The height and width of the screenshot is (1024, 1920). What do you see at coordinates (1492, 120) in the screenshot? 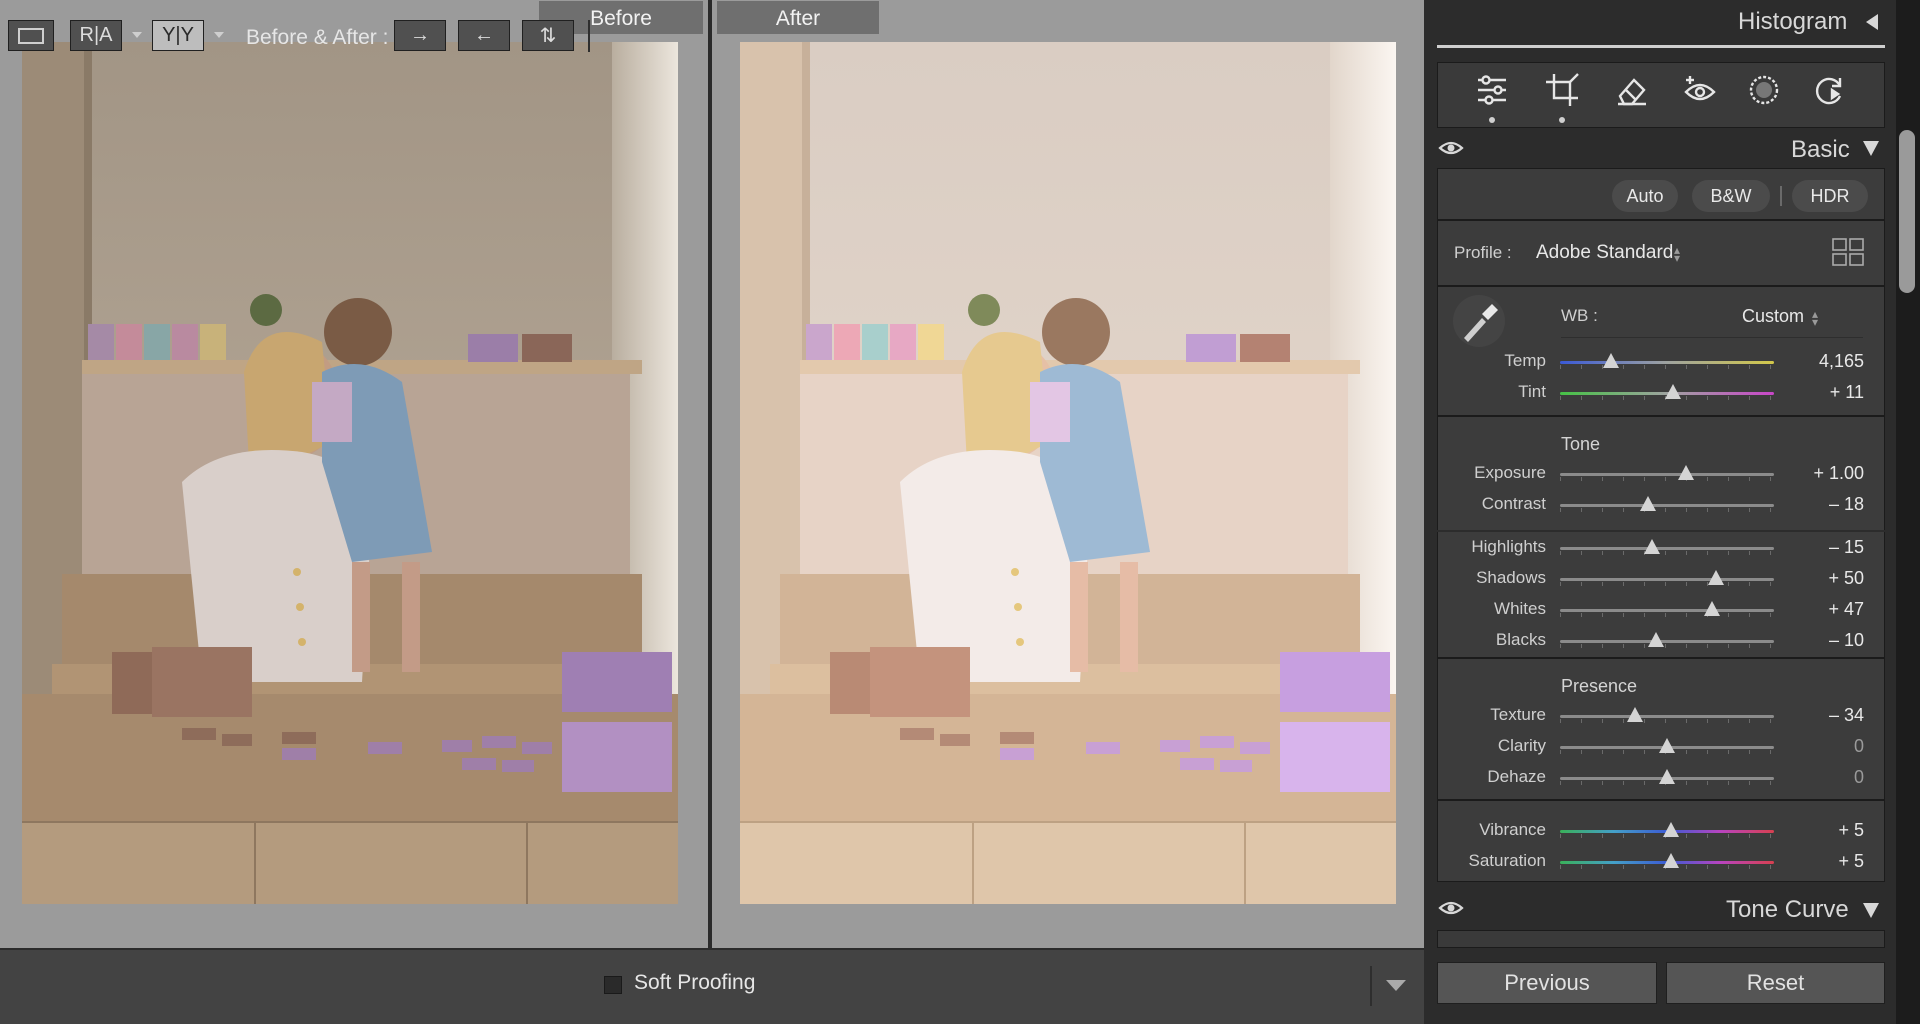
I see `edit-active-dot` at bounding box center [1492, 120].